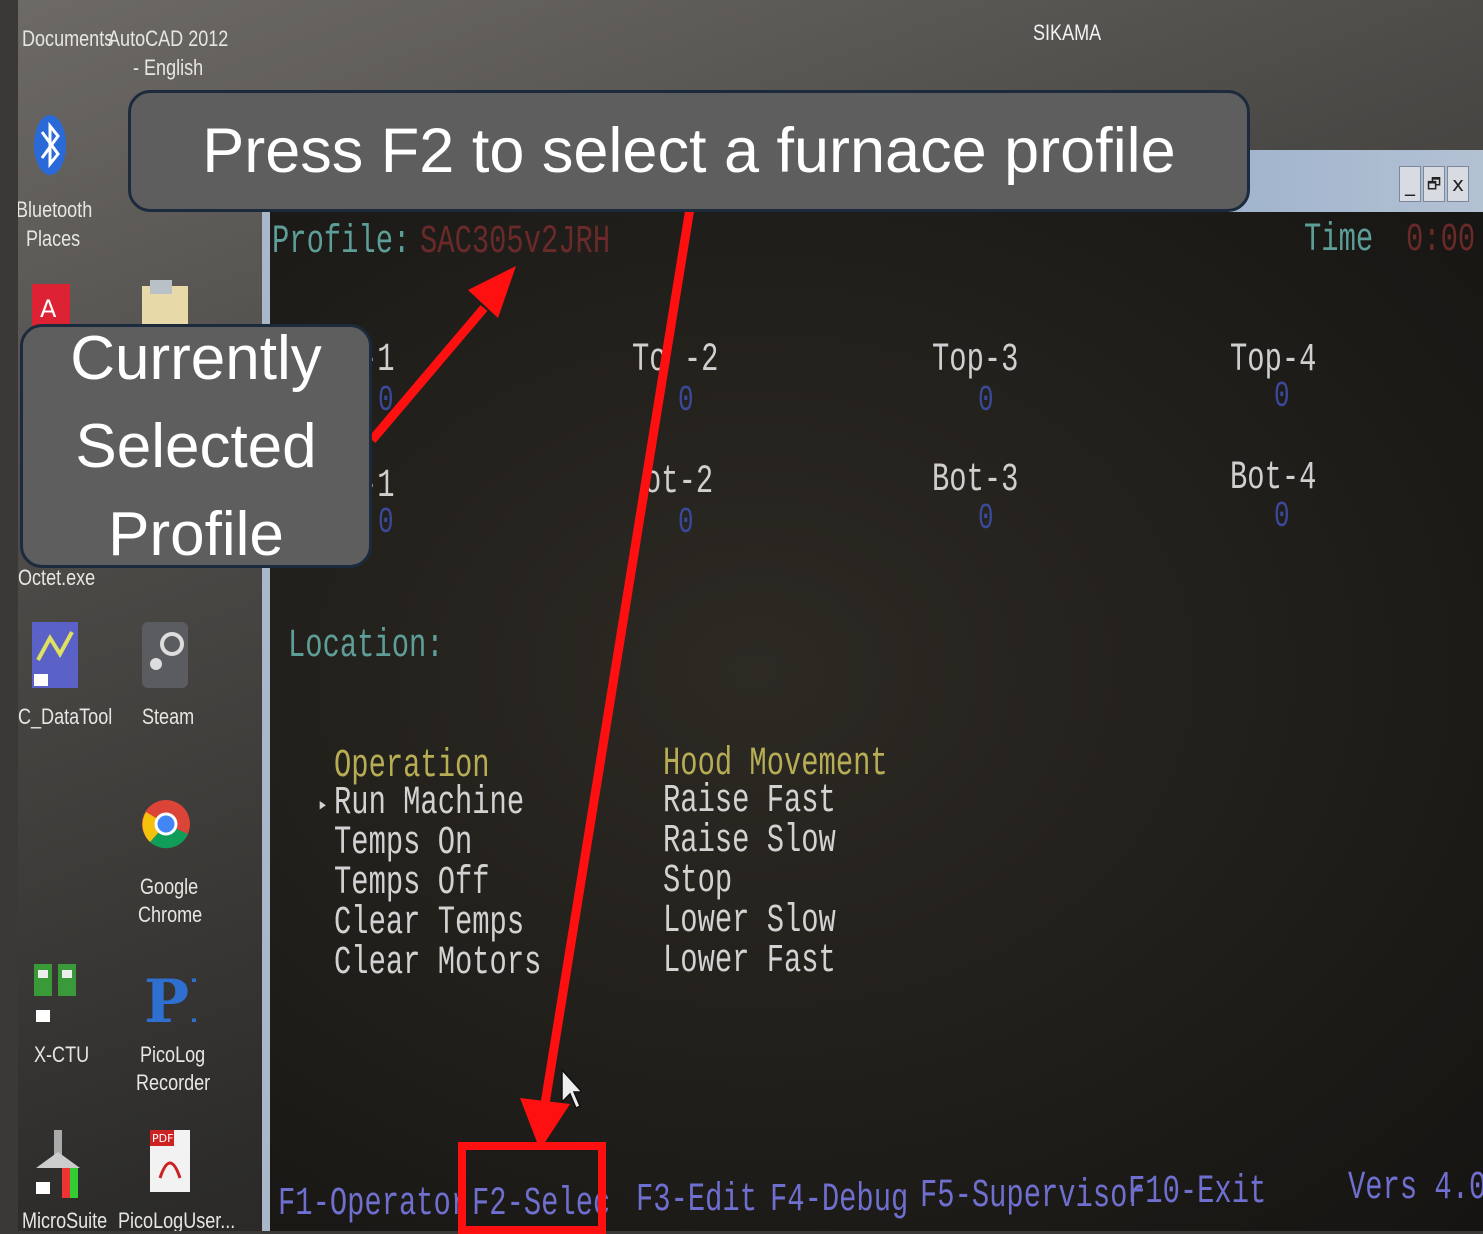  Describe the element at coordinates (196, 358) in the screenshot. I see `callout-line-1: Currently` at that location.